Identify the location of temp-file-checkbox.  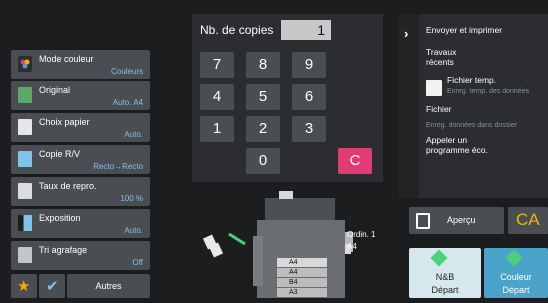
(434, 88).